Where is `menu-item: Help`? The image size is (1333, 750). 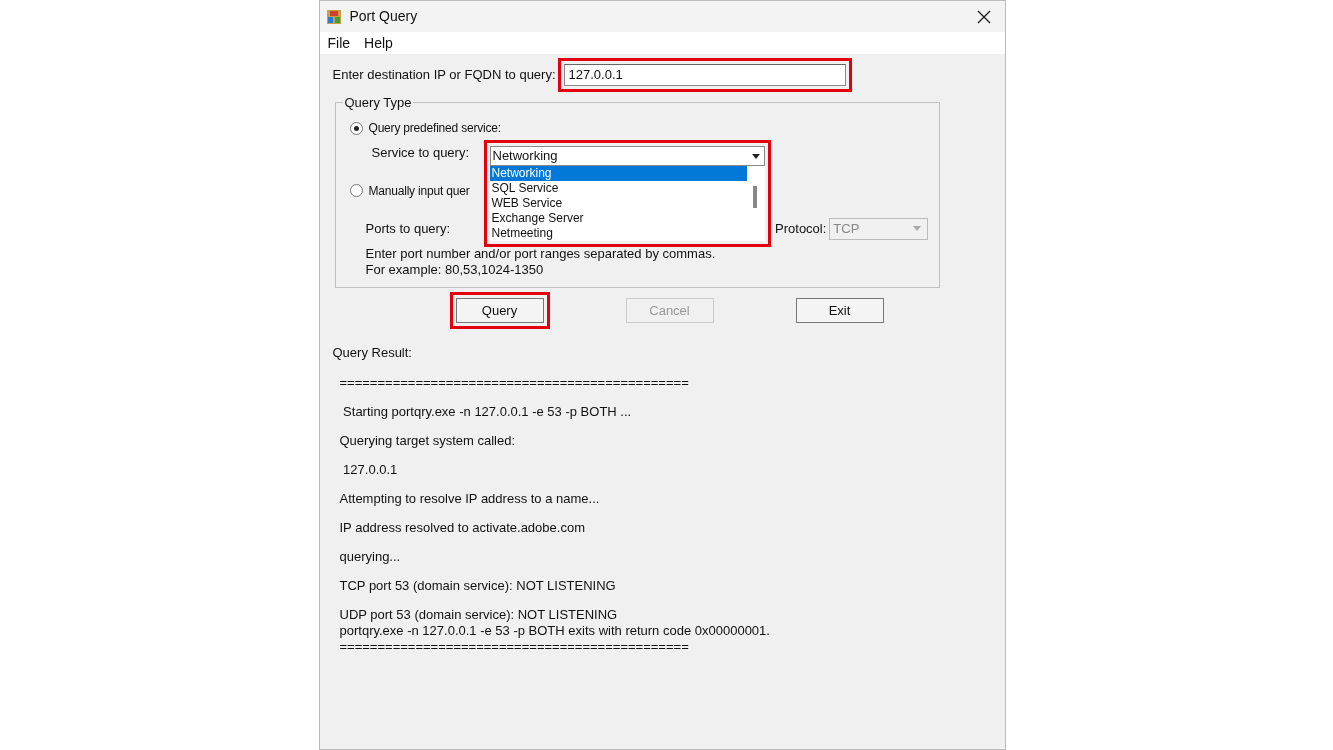
menu-item: Help is located at coordinates (378, 43).